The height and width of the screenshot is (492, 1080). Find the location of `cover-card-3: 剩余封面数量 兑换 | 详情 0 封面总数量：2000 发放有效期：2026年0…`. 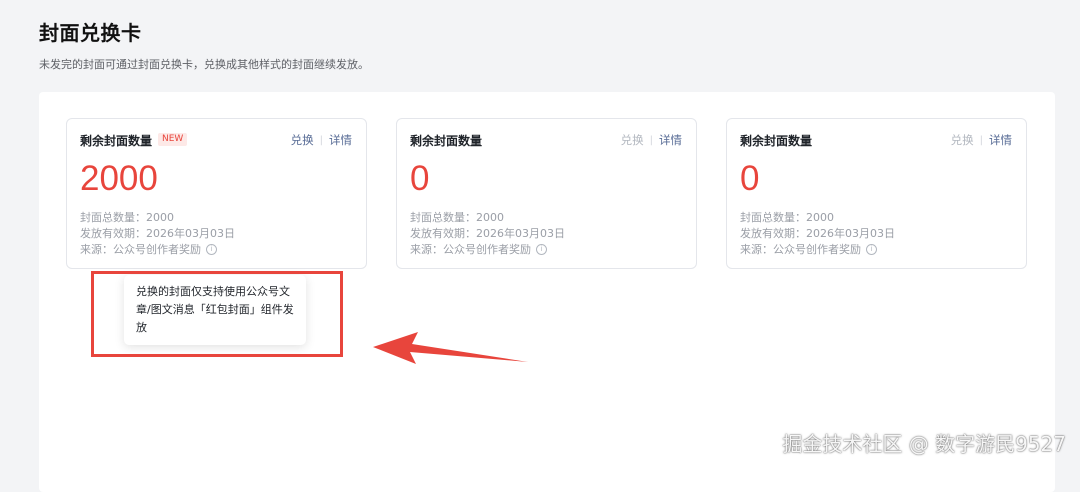

cover-card-3: 剩余封面数量 兑换 | 详情 0 封面总数量：2000 发放有效期：2026年0… is located at coordinates (876, 193).